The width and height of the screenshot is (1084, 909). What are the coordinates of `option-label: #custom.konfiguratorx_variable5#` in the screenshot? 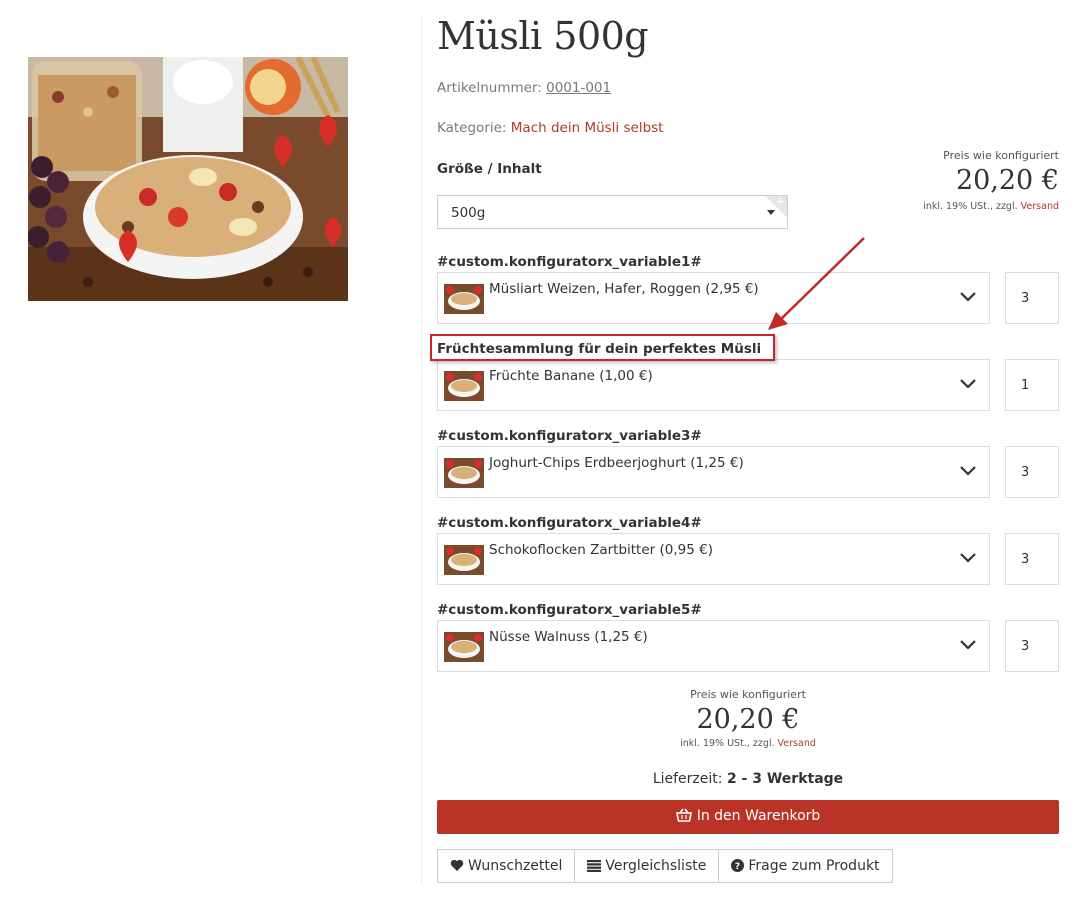 It's located at (569, 610).